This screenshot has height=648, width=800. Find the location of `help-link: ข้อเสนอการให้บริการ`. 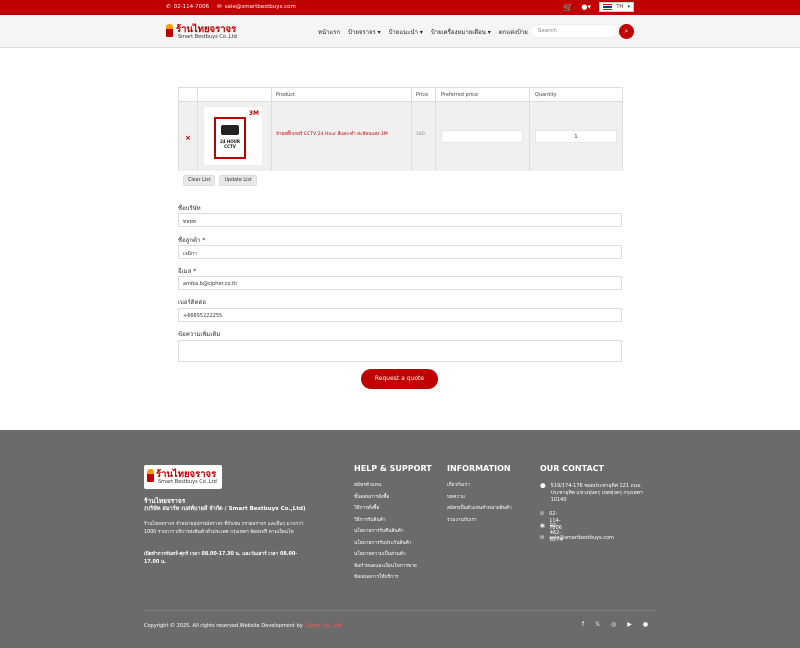

help-link: ข้อเสนอการให้บริการ is located at coordinates (385, 578).